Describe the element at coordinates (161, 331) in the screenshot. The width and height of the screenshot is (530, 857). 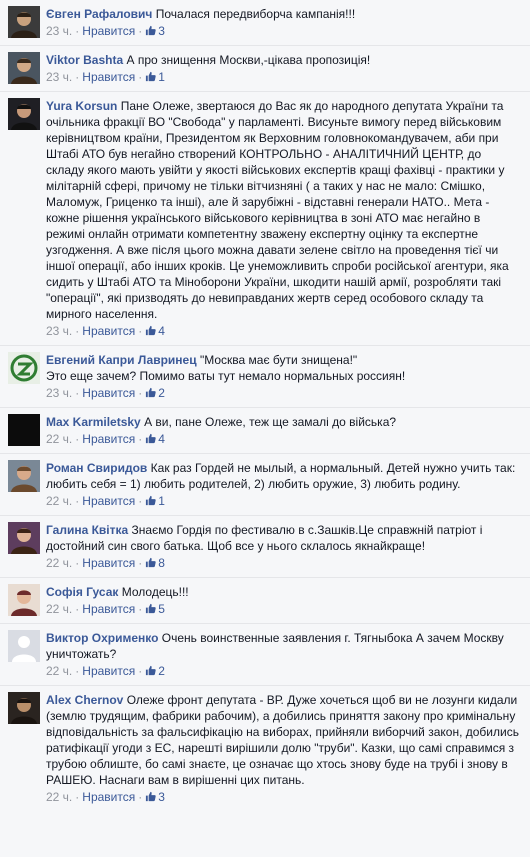
I see `like-count-value: 4` at that location.